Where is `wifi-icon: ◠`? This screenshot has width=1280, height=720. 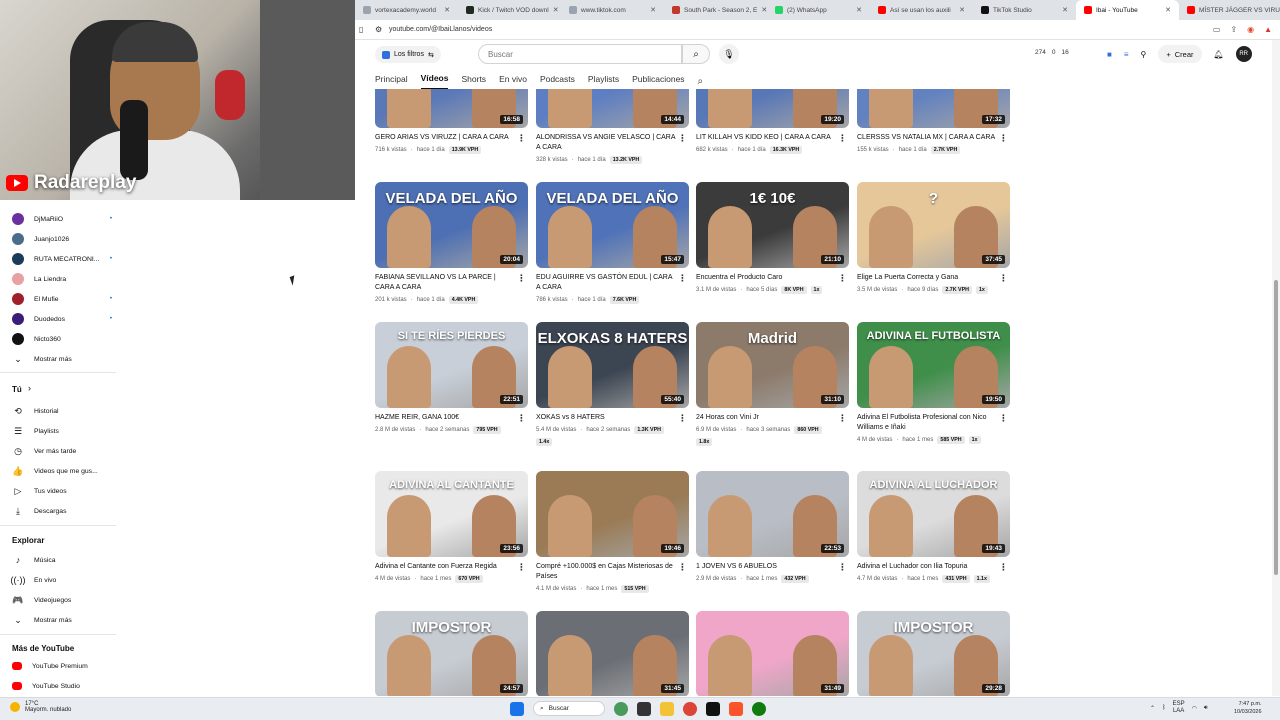
wifi-icon: ◠ is located at coordinates (1194, 708).